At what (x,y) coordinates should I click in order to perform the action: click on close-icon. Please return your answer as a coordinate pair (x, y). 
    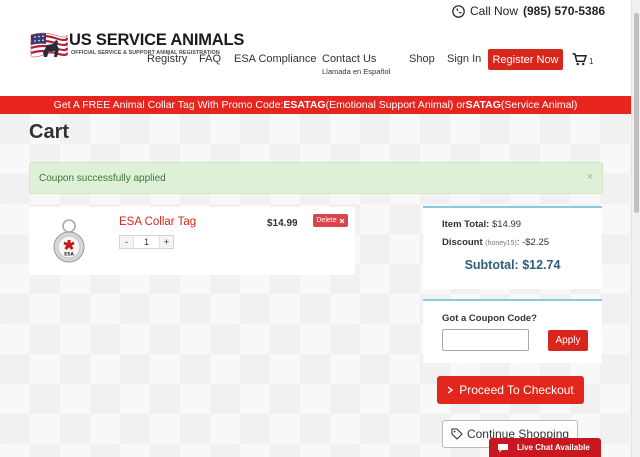
    Looking at the image, I should click on (342, 220).